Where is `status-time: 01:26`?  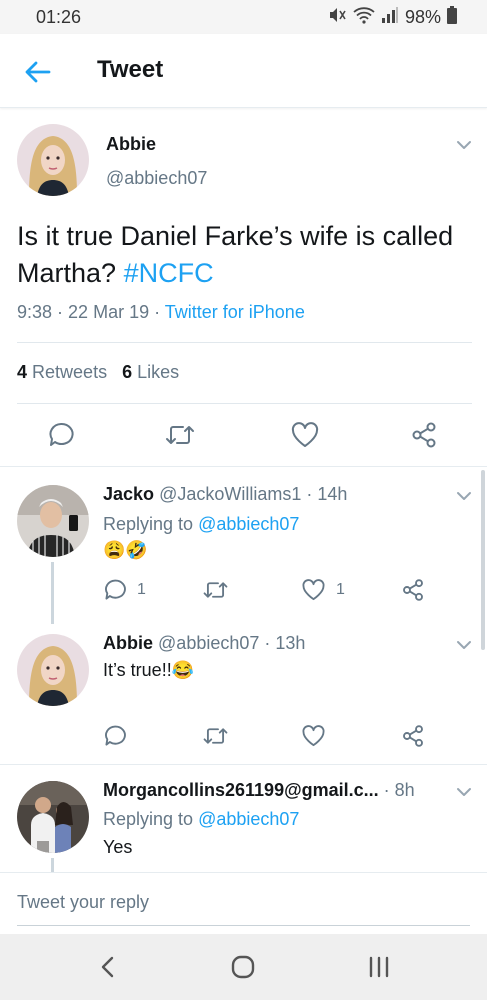
status-time: 01:26 is located at coordinates (59, 17).